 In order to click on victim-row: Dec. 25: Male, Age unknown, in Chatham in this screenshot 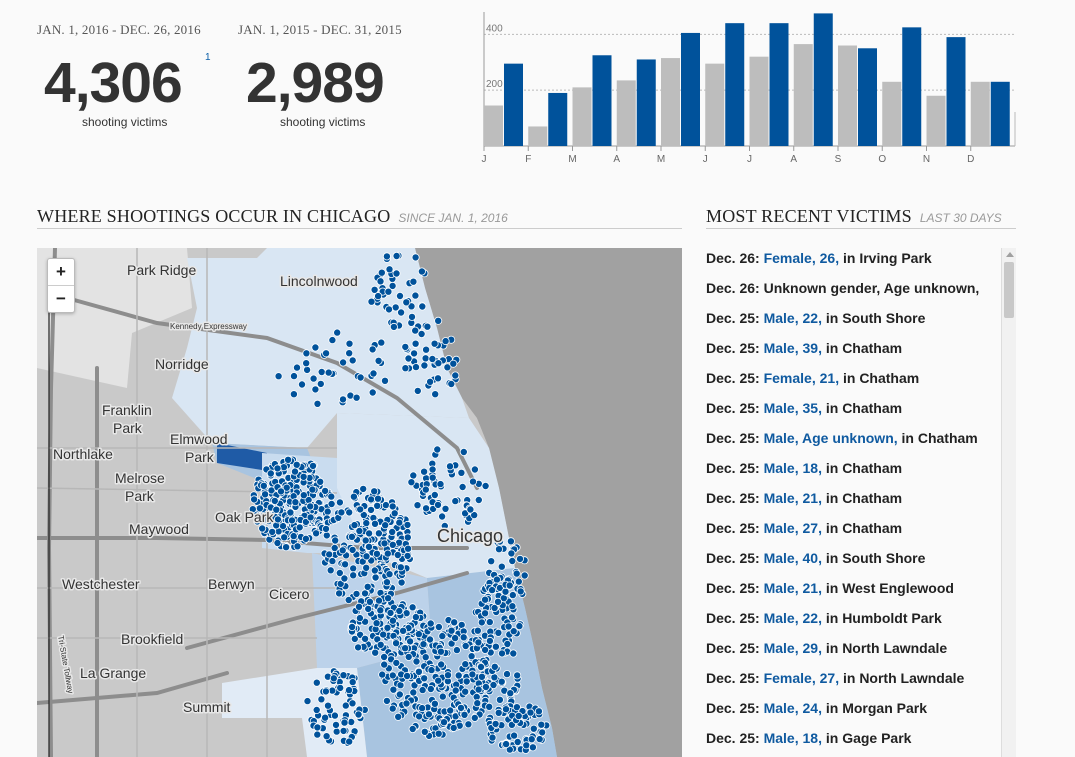, I will do `click(853, 441)`.